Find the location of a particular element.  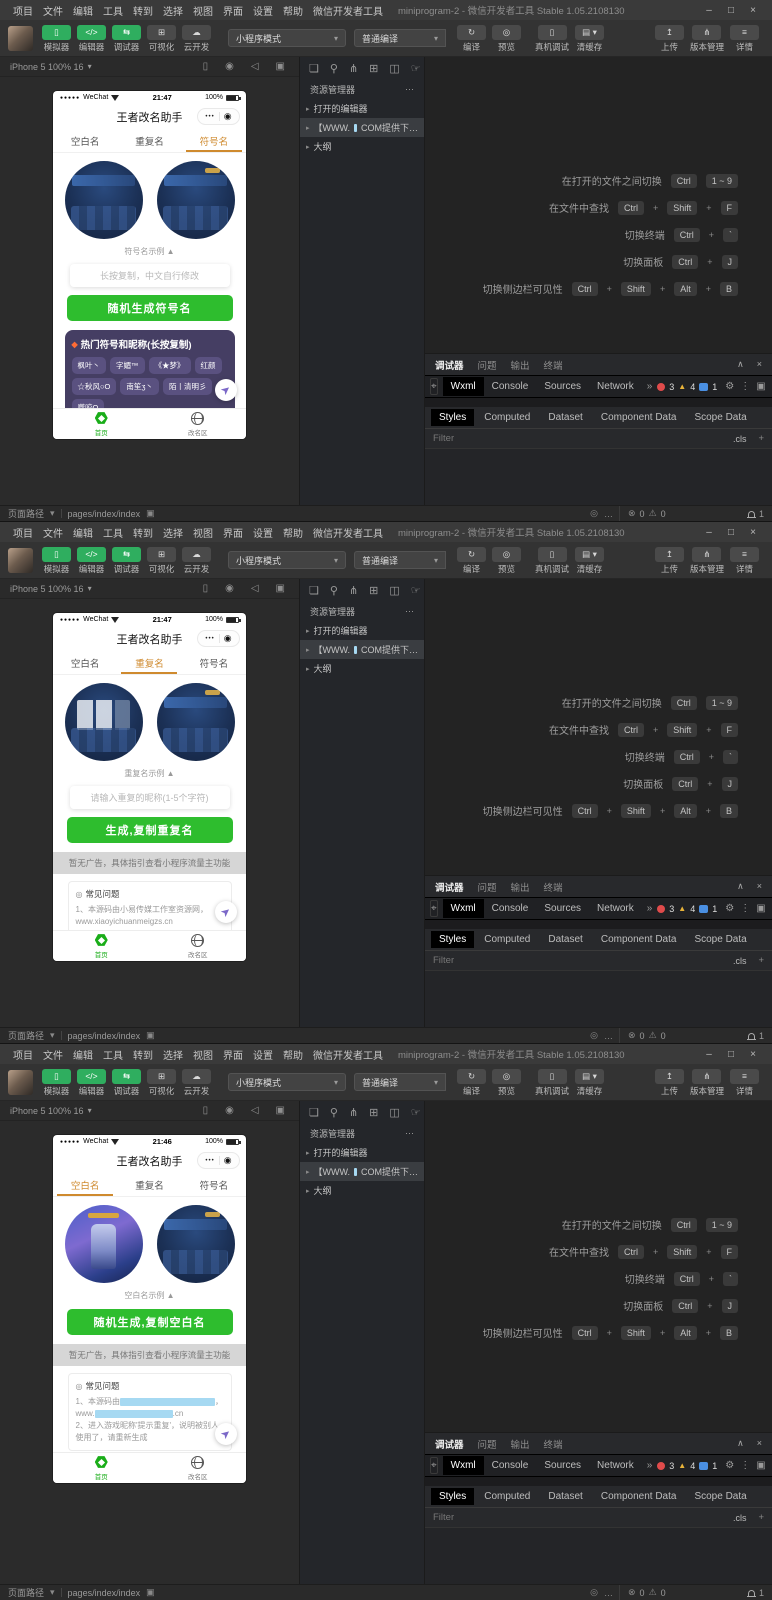

filter-input: Filter is located at coordinates (443, 960).